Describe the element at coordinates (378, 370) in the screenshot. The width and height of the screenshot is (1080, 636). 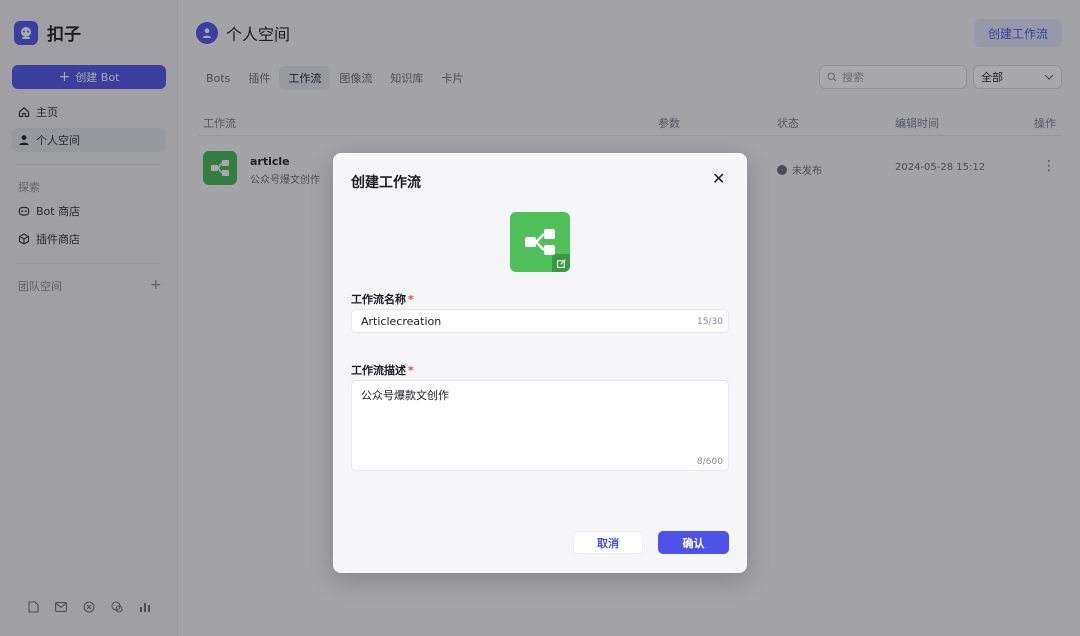
I see `desc-label-text: 工作流描述` at that location.